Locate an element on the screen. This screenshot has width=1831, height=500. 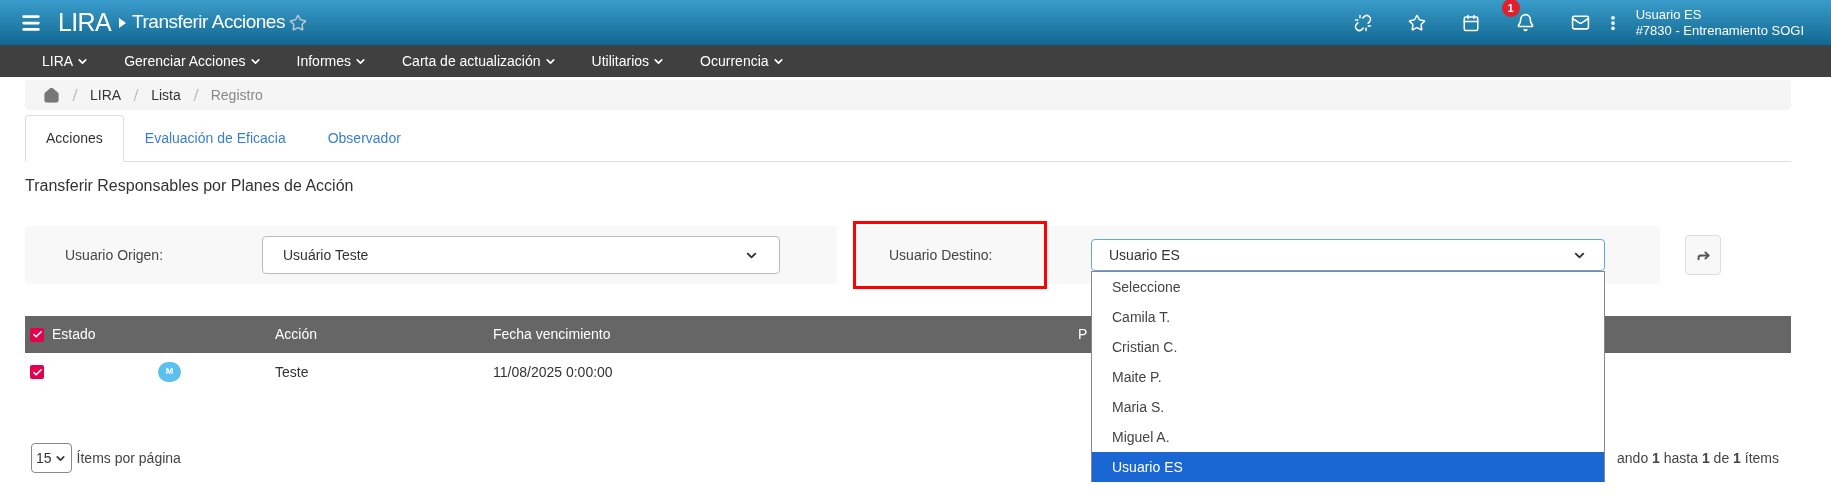
menu-item: Gerenciar Acciones is located at coordinates (193, 61).